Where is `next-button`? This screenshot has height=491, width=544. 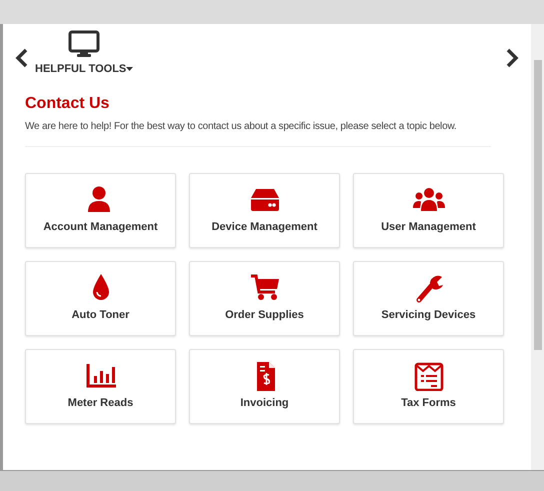 next-button is located at coordinates (512, 58).